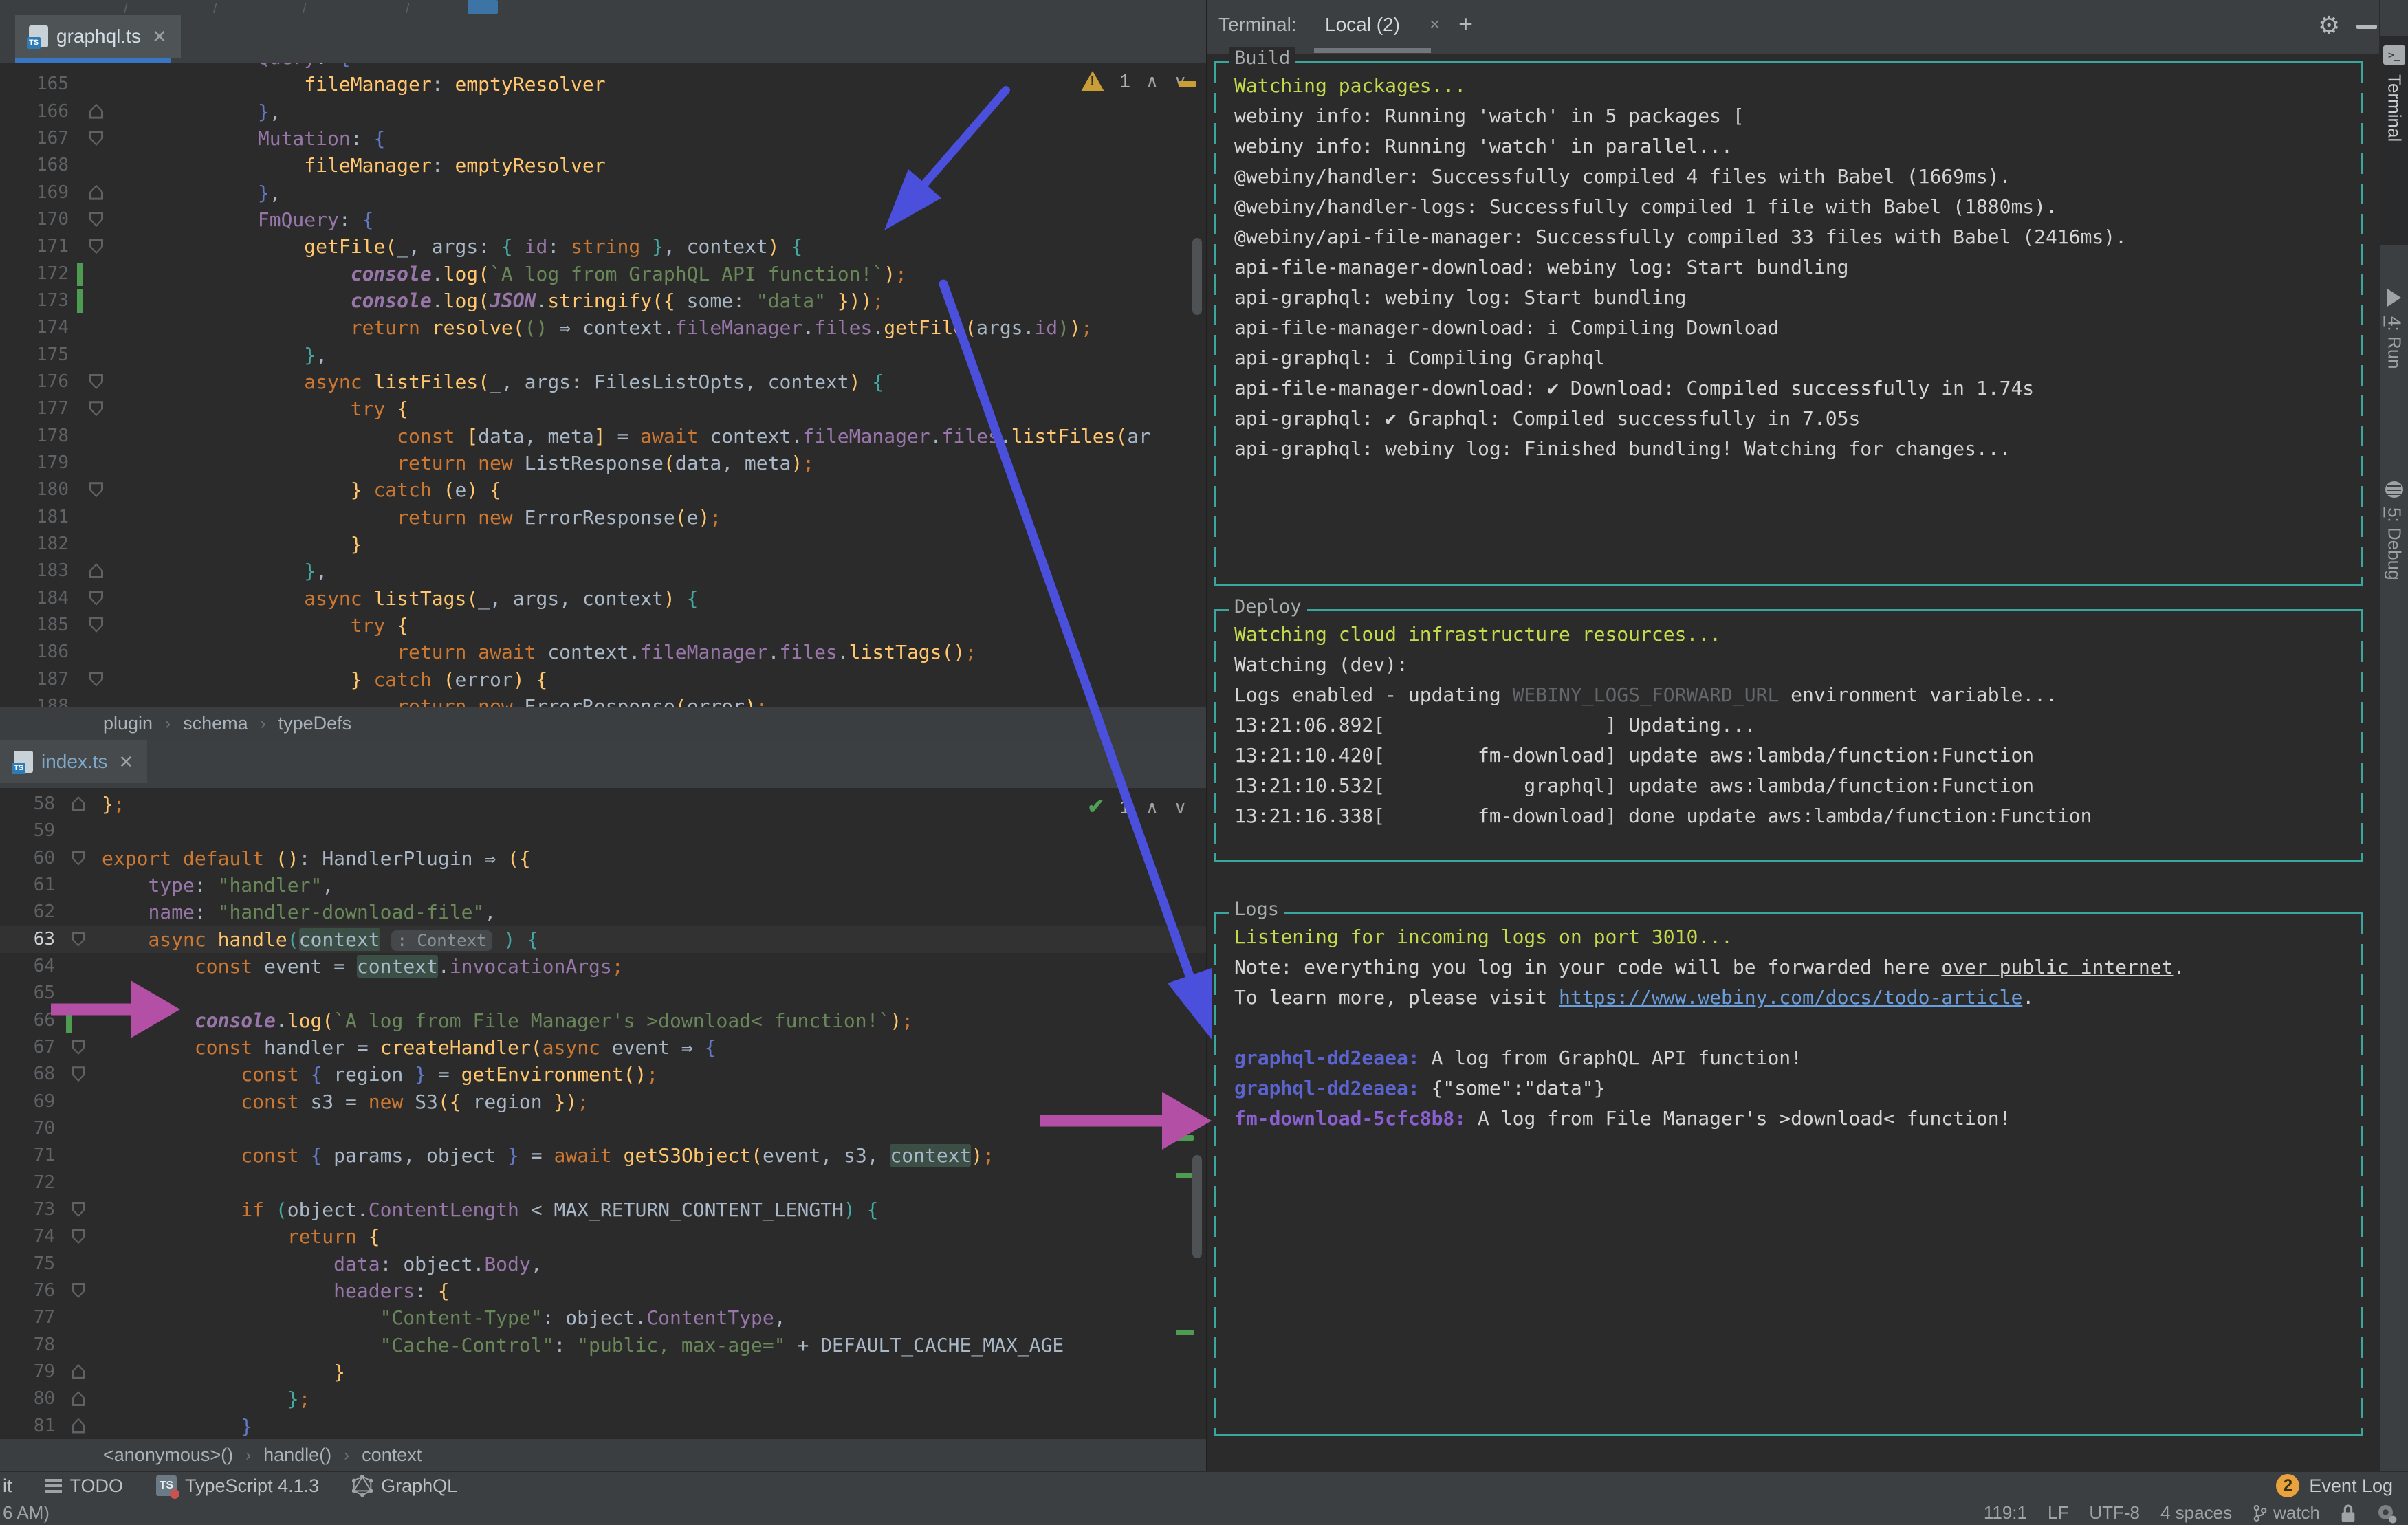 The image size is (2408, 1525). Describe the element at coordinates (2196, 1513) in the screenshot. I see `indent-style: 4 spaces` at that location.